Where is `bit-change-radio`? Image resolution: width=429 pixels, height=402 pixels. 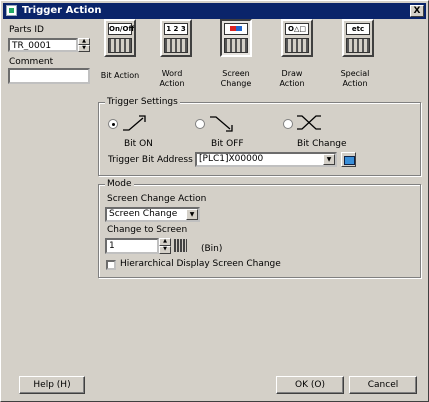 bit-change-radio is located at coordinates (288, 124).